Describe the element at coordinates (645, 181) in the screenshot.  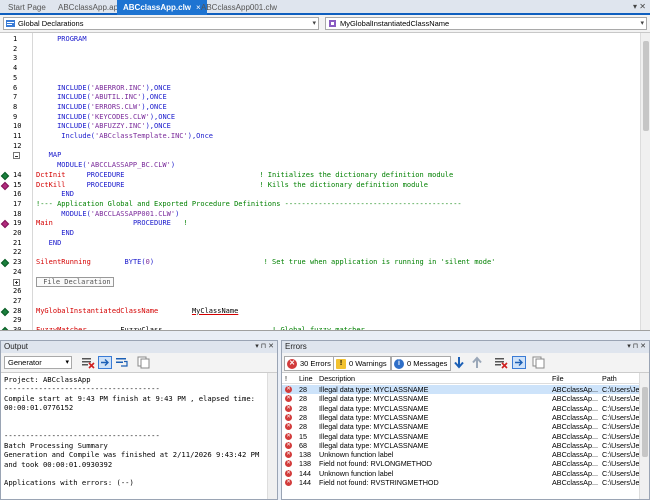
I see `editor-vertical-scrollbar` at that location.